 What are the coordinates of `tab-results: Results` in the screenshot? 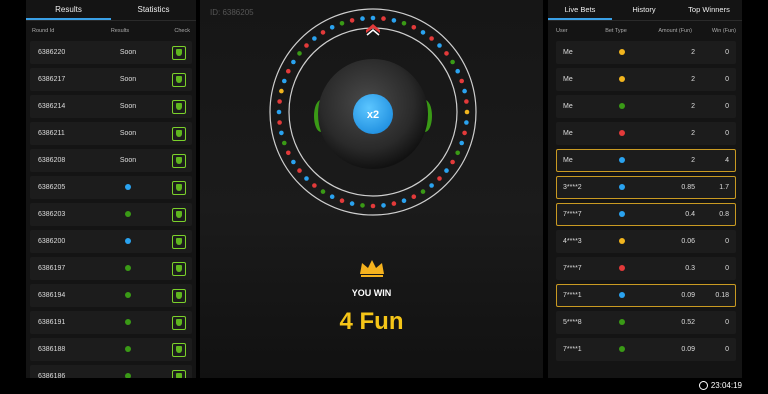 It's located at (68, 10).